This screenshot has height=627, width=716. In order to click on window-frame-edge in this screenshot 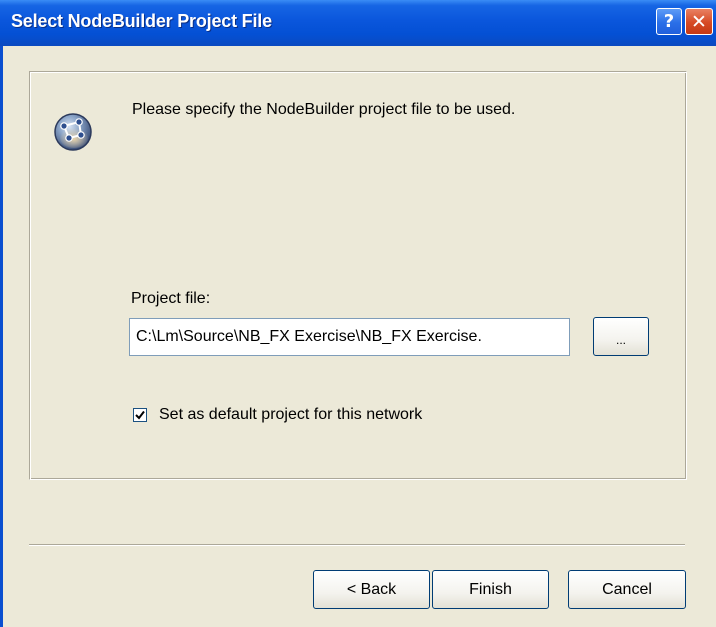, I will do `click(1, 336)`.